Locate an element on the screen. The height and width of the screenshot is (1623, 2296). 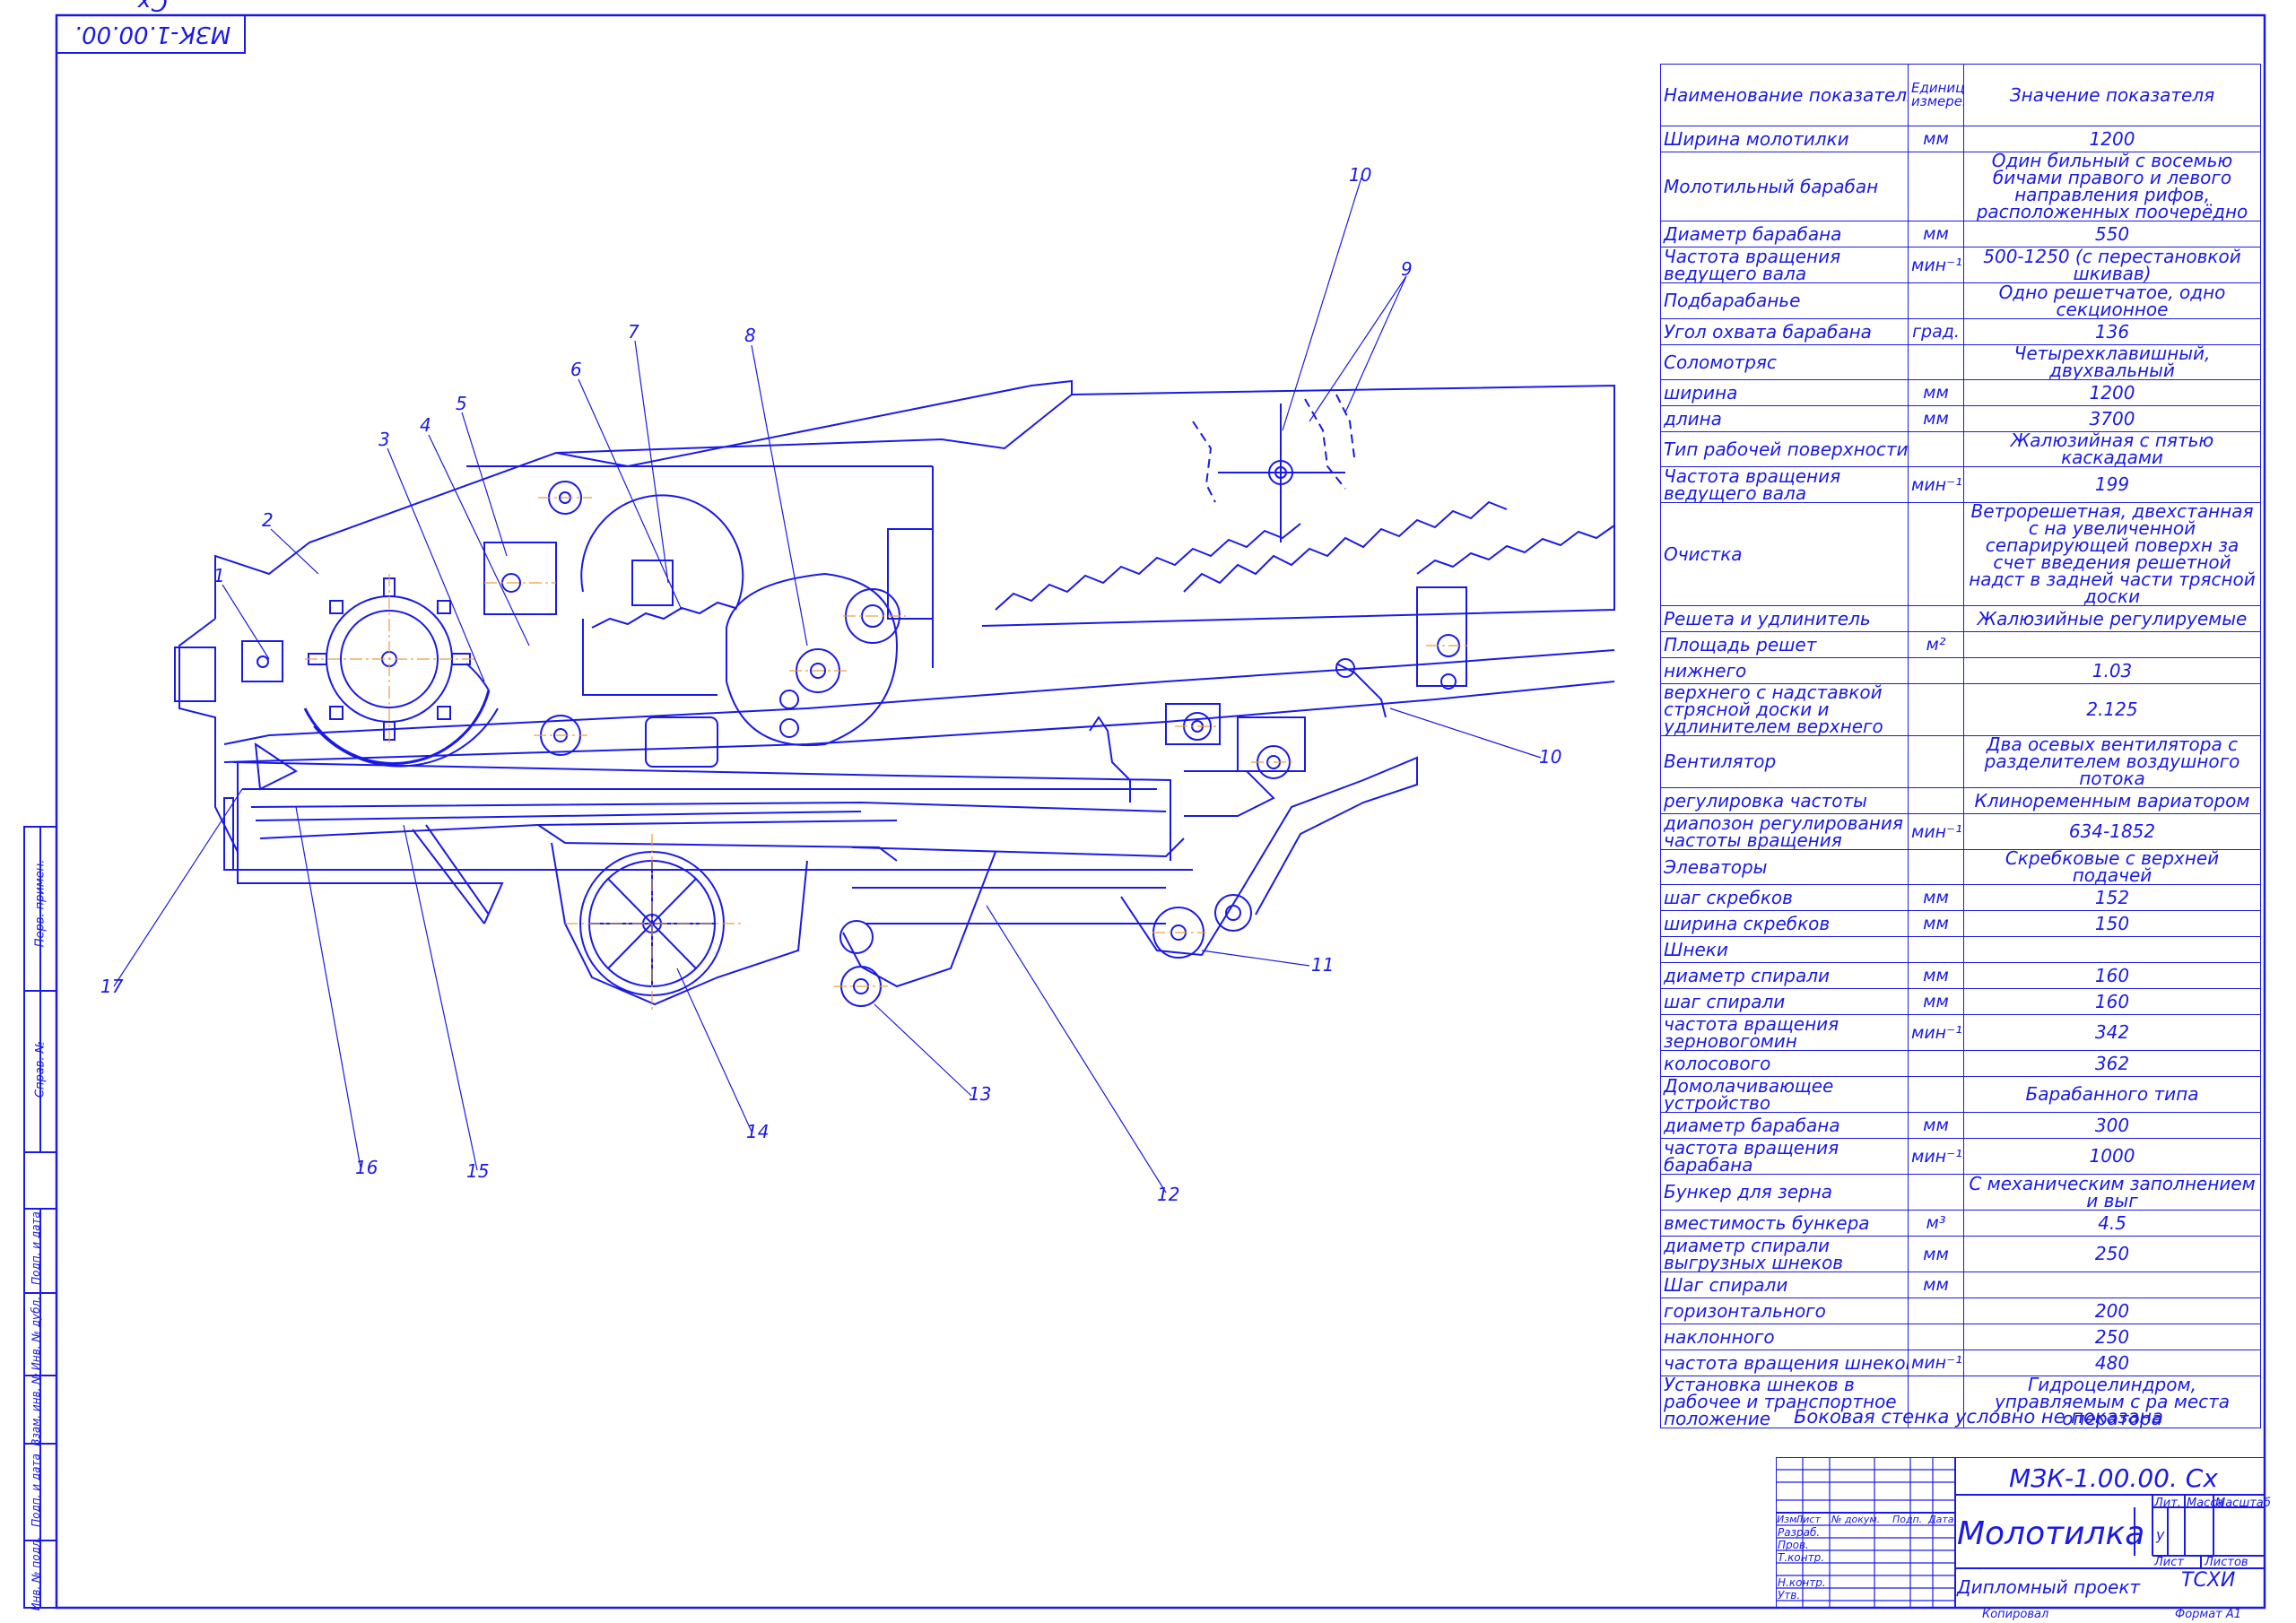
title-col-doc: № докум. is located at coordinates (1856, 1519).